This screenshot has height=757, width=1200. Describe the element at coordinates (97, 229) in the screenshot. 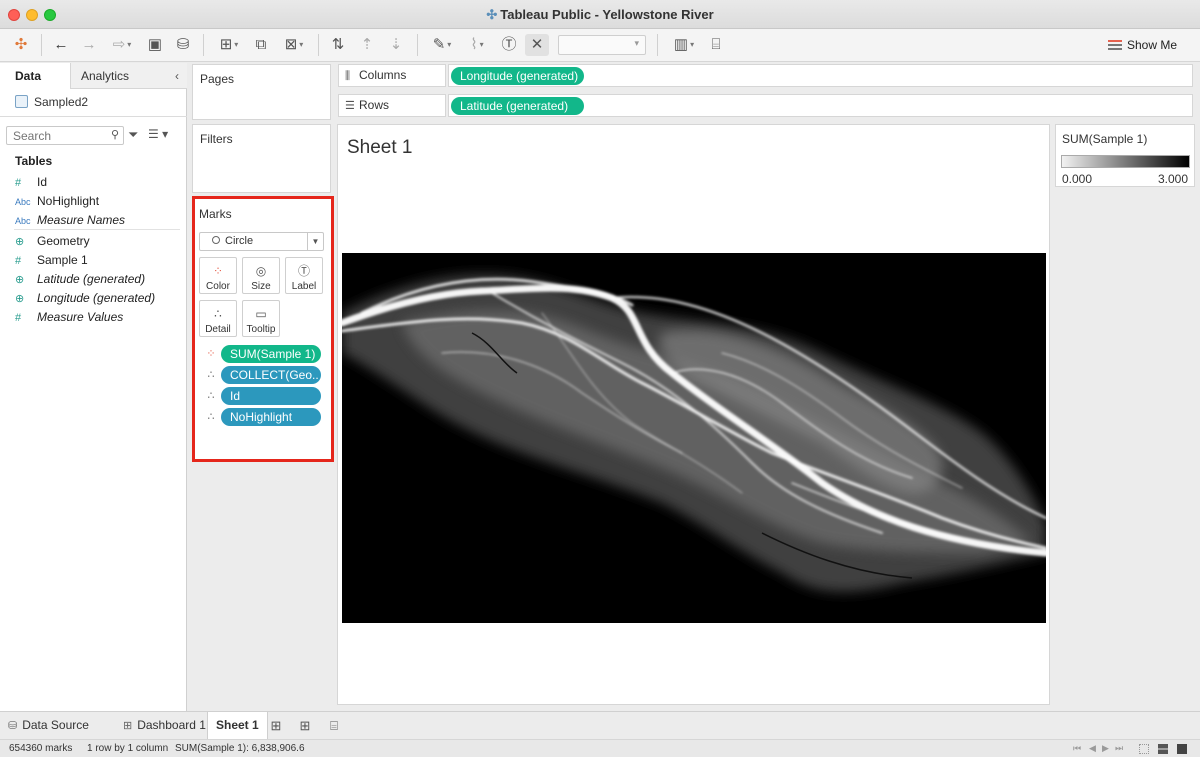

I see `field-divider` at that location.